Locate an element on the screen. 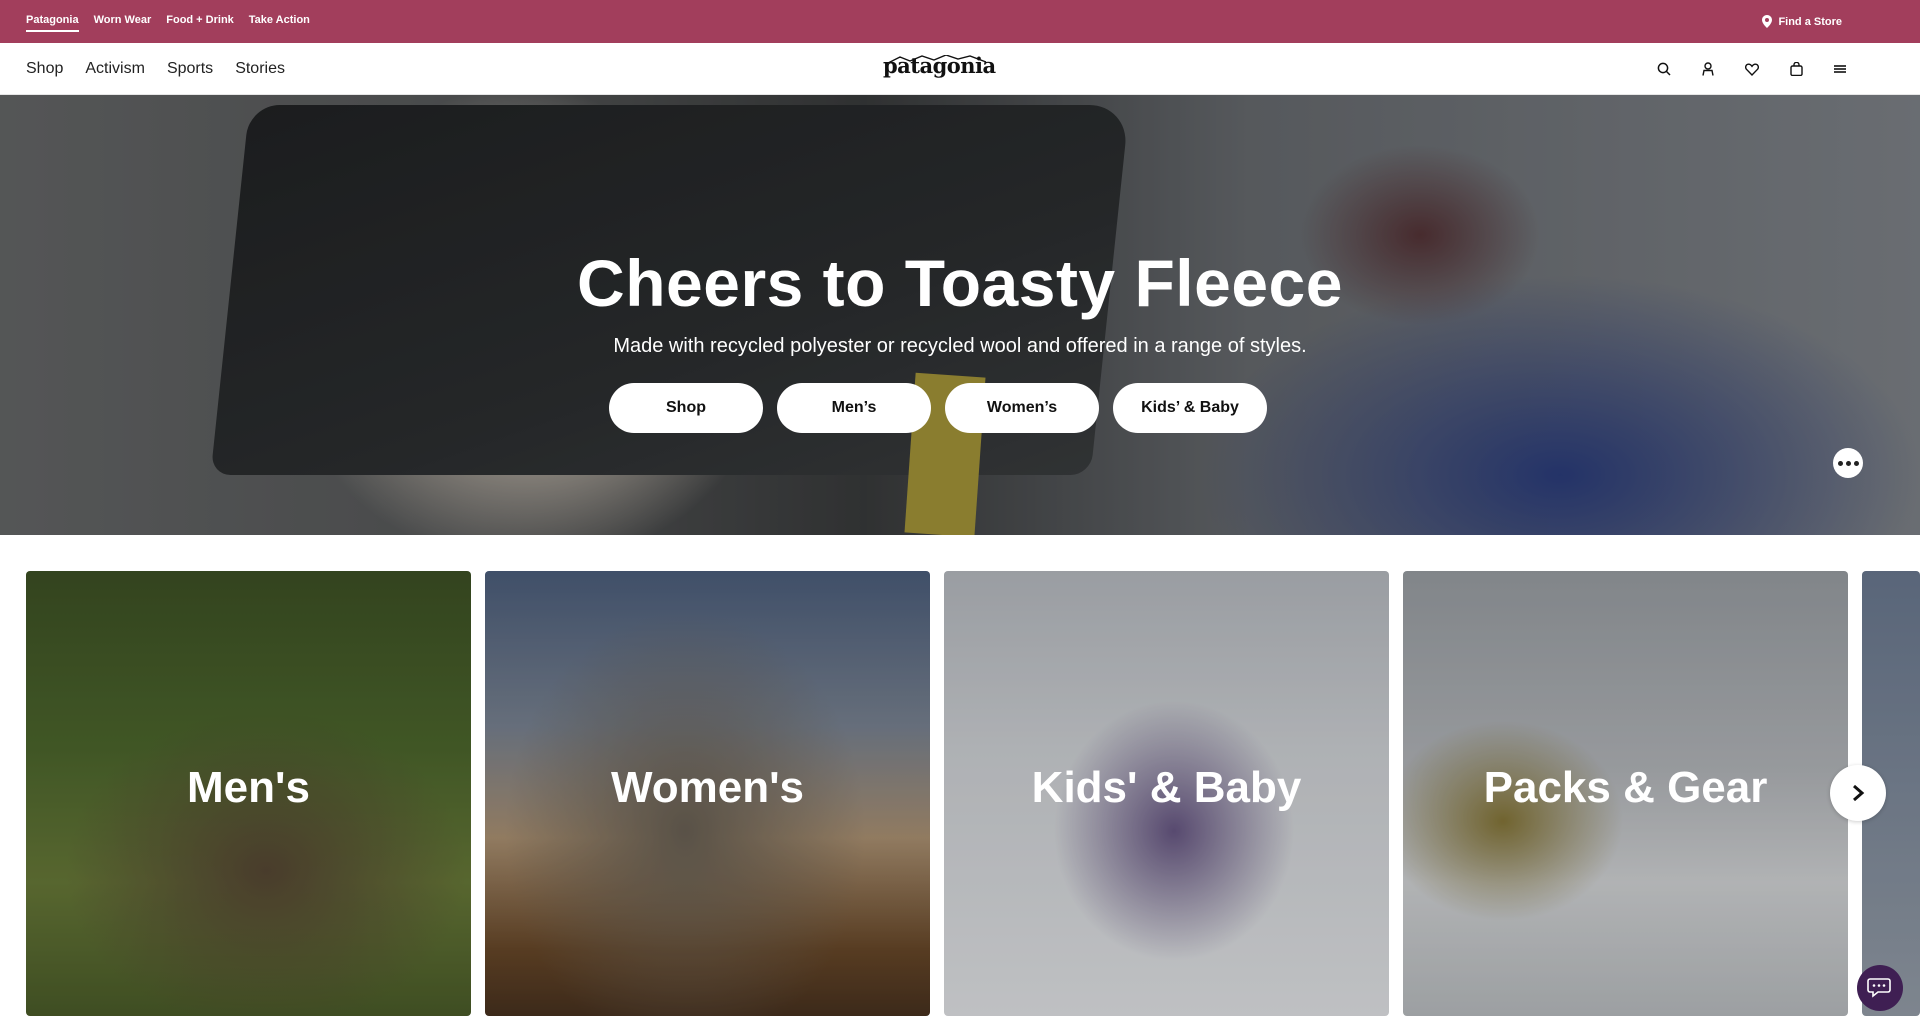 This screenshot has height=1030, width=1920. category-card-packs-gear: Packs & Gear is located at coordinates (1625, 793).